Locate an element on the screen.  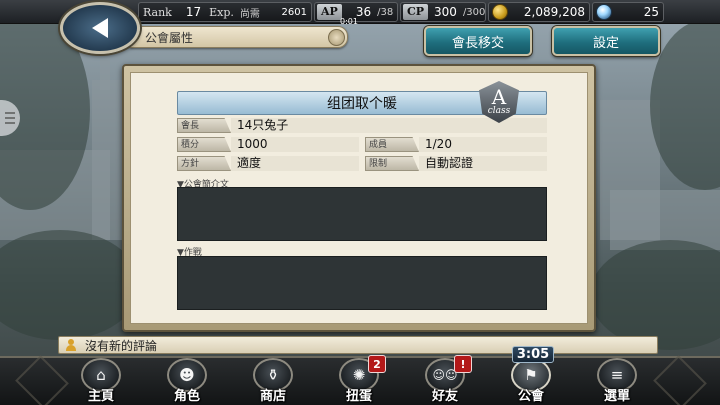
nav-gacha: ✺ 扭蛋 2 is located at coordinates (361, 380).